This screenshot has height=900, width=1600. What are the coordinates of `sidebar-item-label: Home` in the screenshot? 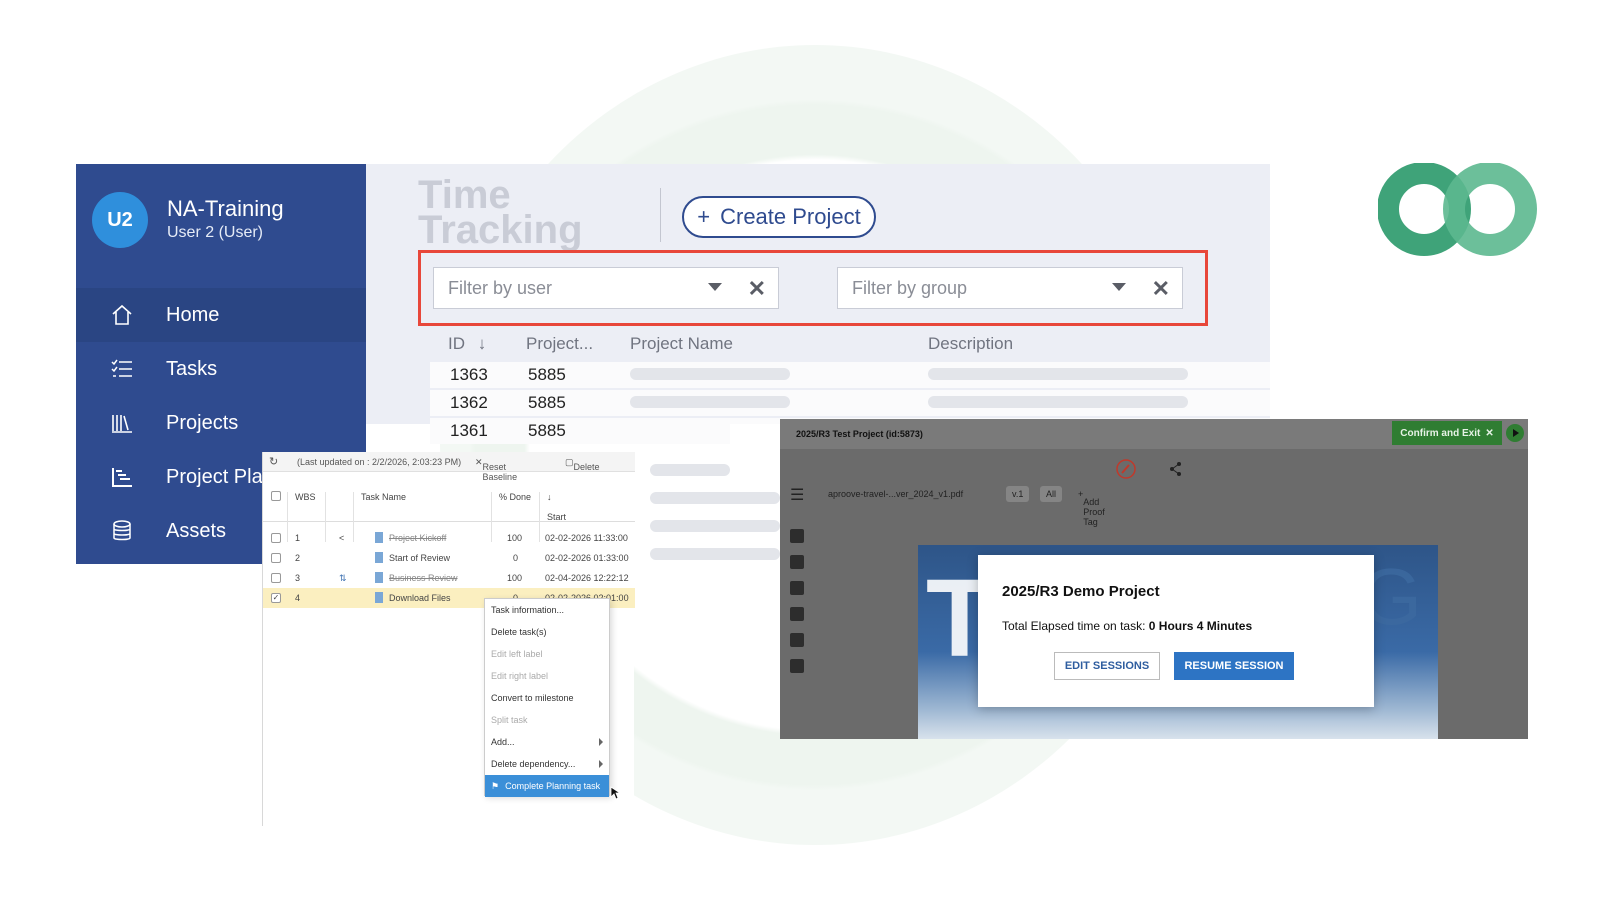 It's located at (193, 314).